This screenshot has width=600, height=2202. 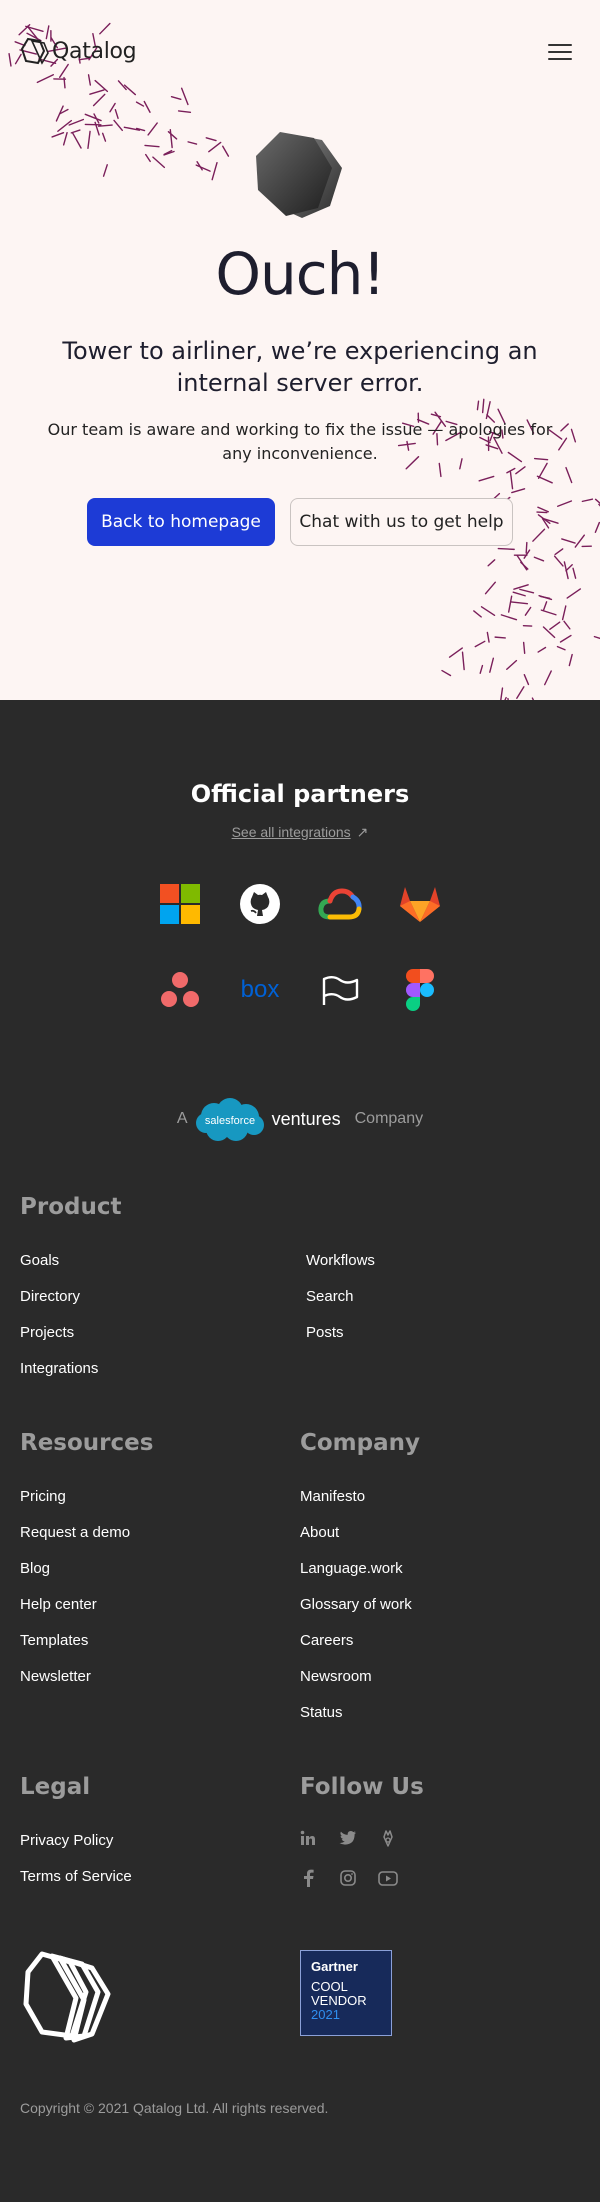 What do you see at coordinates (325, 1332) in the screenshot?
I see `footer-link-posts: Posts` at bounding box center [325, 1332].